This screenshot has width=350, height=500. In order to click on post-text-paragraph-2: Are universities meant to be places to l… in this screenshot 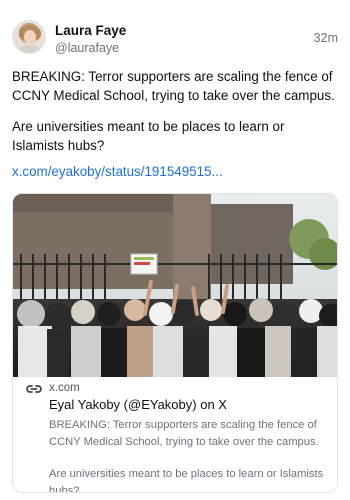, I will do `click(148, 136)`.